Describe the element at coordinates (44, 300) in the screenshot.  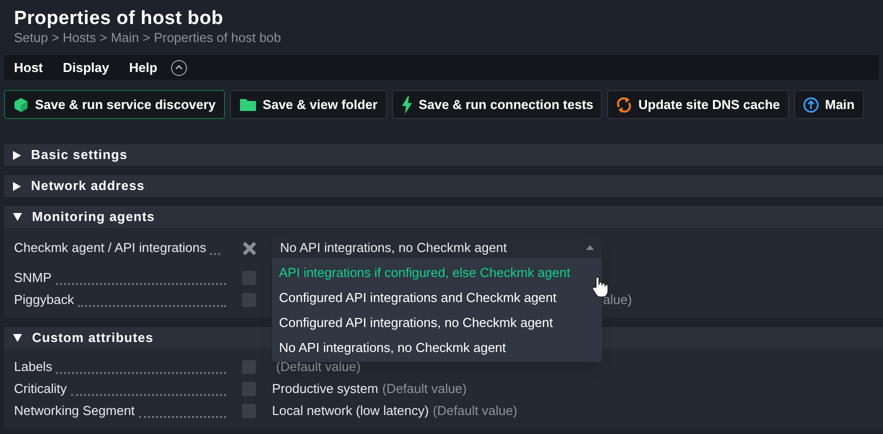
I see `field-label: Piggyback` at that location.